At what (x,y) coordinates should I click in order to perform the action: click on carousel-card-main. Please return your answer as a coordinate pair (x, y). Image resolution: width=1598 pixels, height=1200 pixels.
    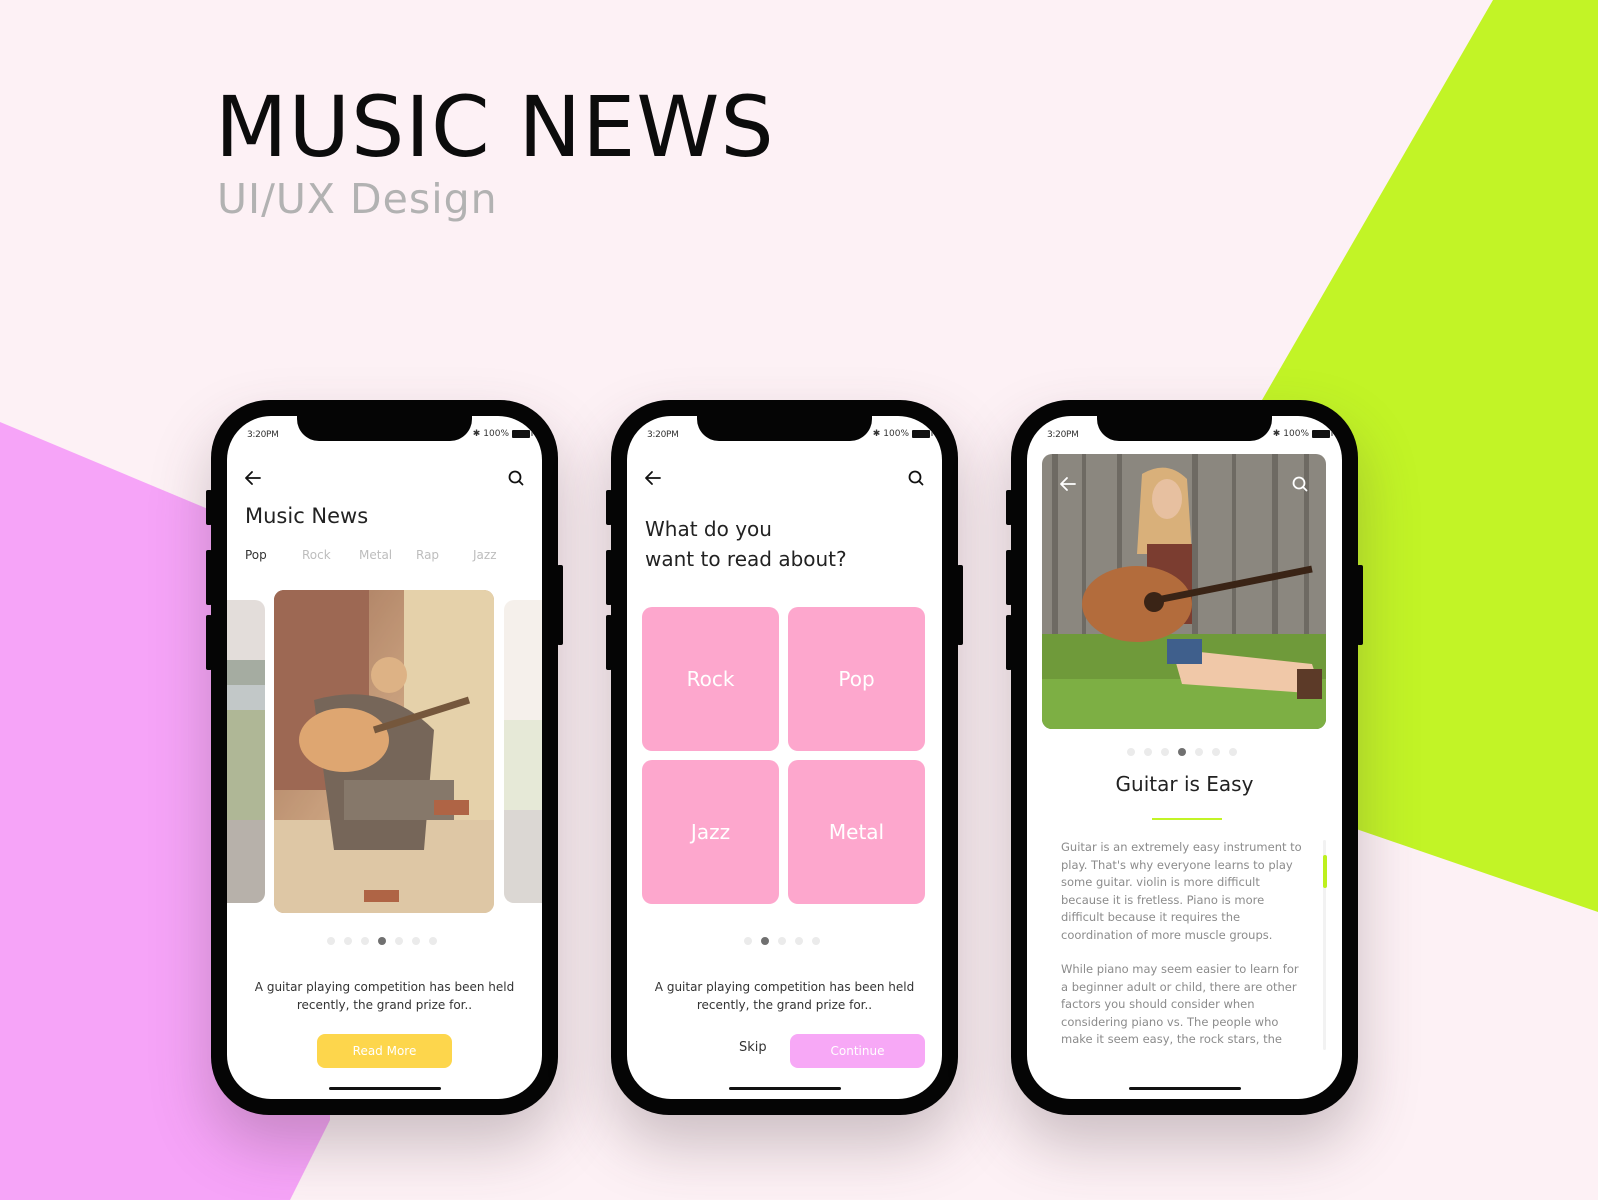
    Looking at the image, I should click on (384, 751).